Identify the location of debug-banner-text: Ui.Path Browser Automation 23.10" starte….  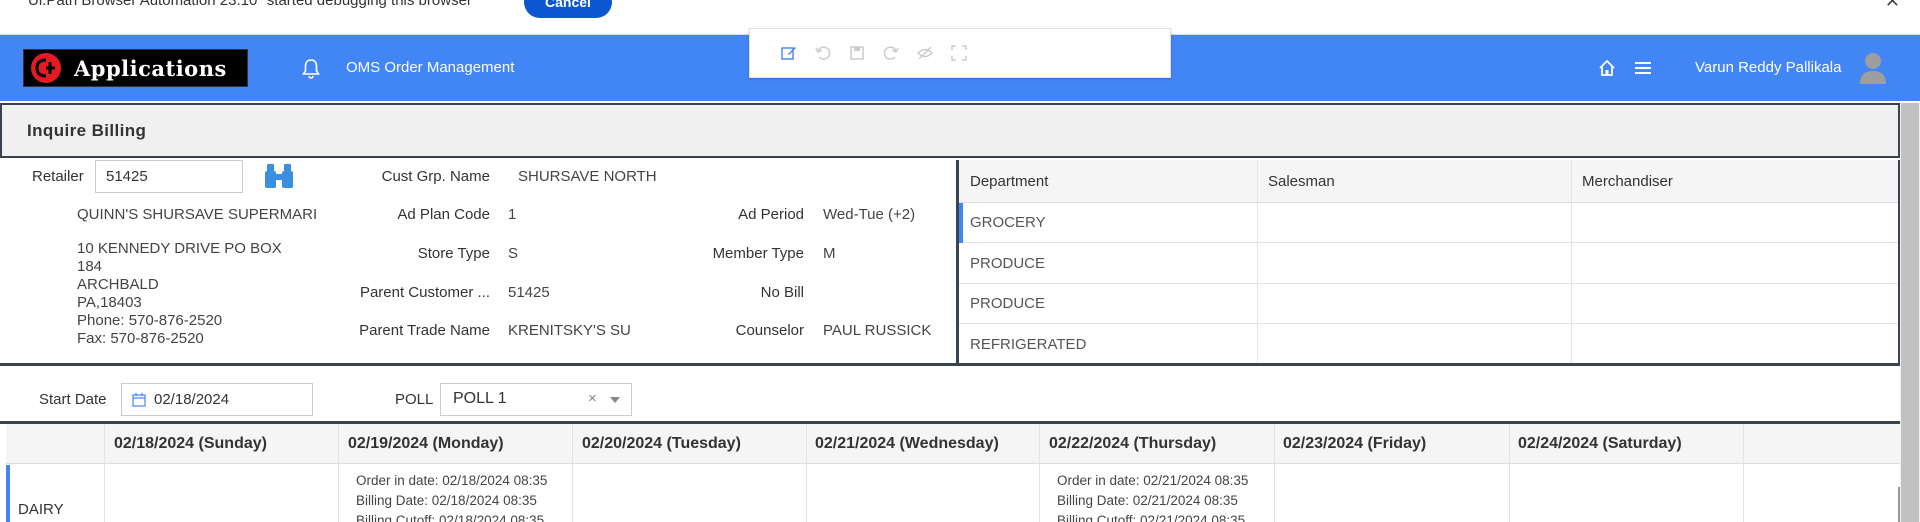
(250, 4).